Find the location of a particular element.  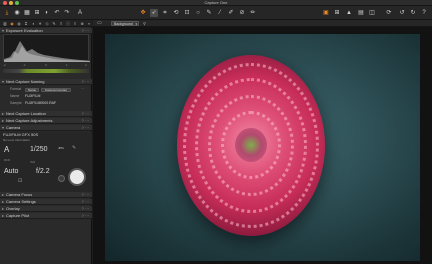

sample-row: Sample FUJIFILM0000.RAF is located at coordinates (33, 103).